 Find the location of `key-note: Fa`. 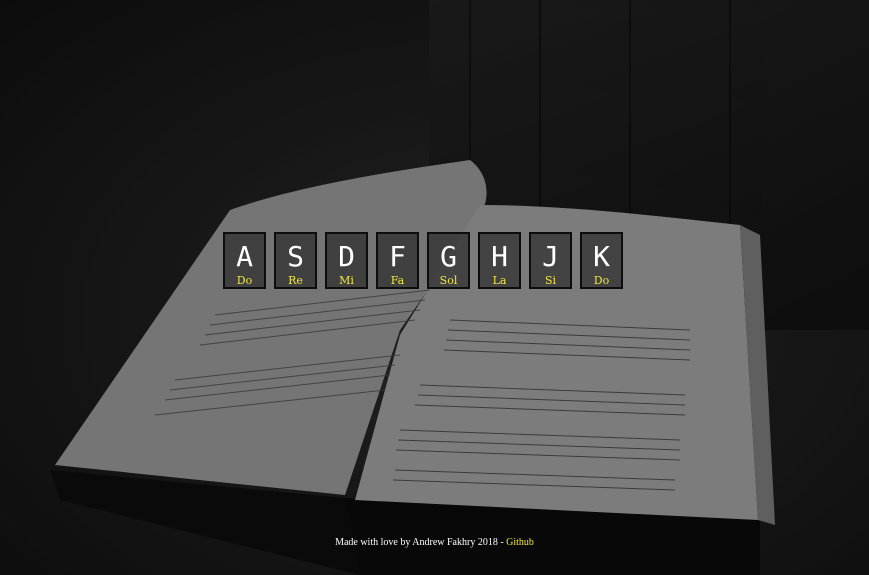

key-note: Fa is located at coordinates (397, 280).